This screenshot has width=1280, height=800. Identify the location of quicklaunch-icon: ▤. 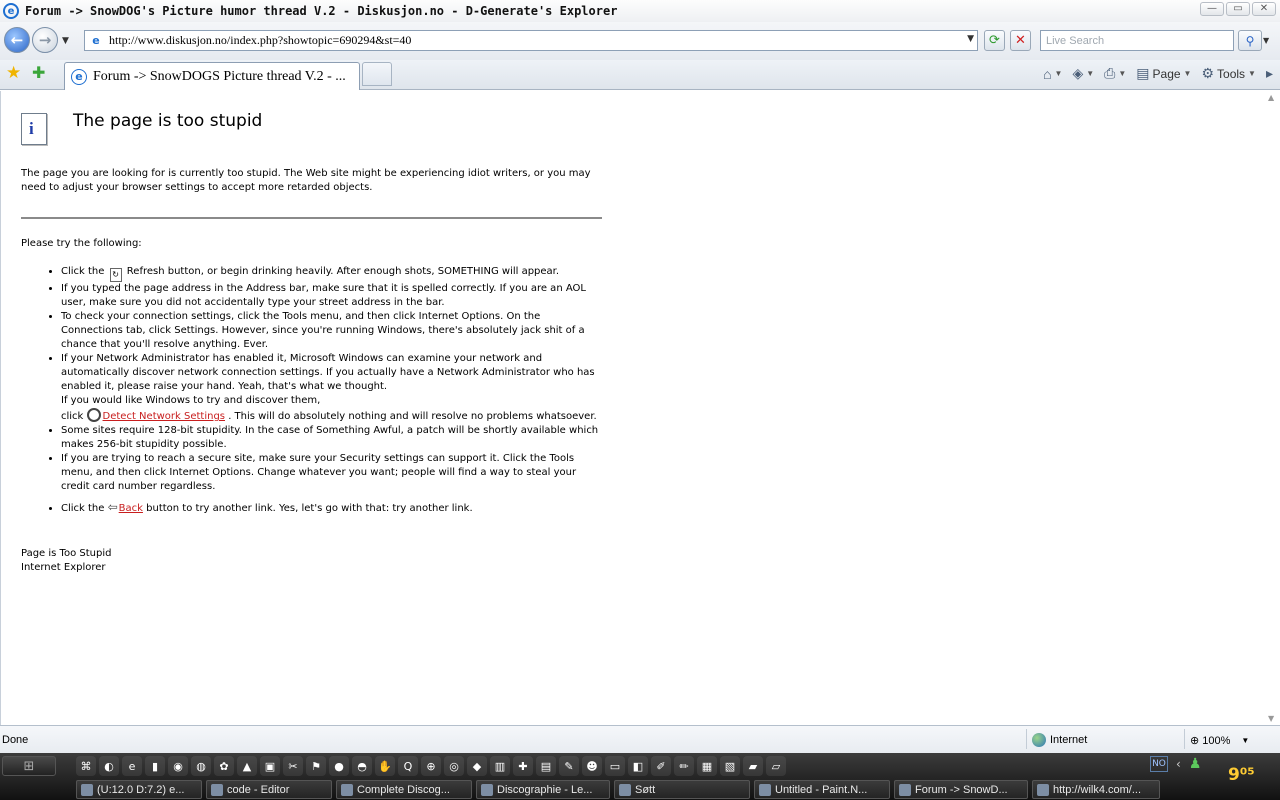
(546, 766).